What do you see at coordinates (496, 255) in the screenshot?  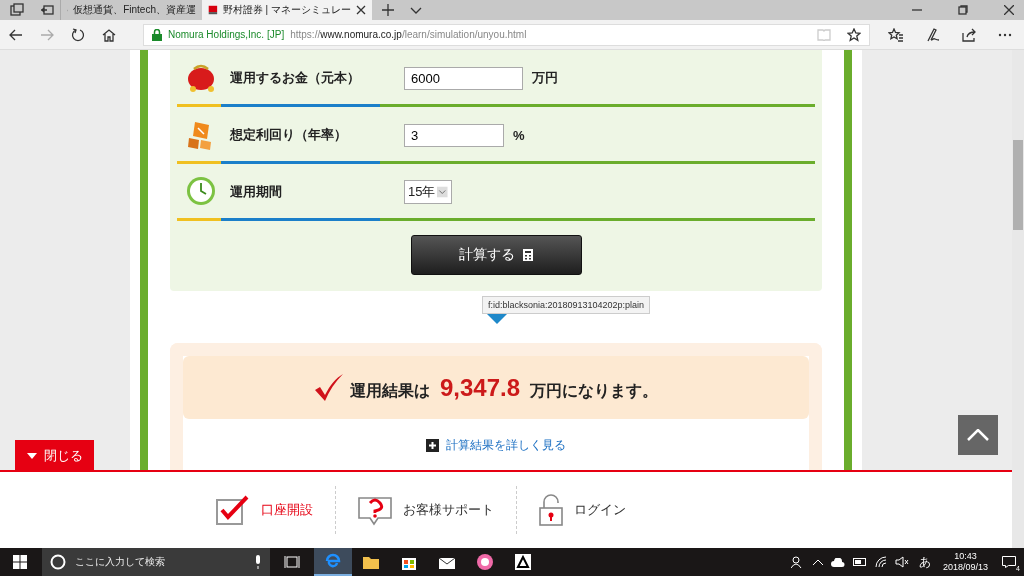 I see `calculate-button: 計算する` at bounding box center [496, 255].